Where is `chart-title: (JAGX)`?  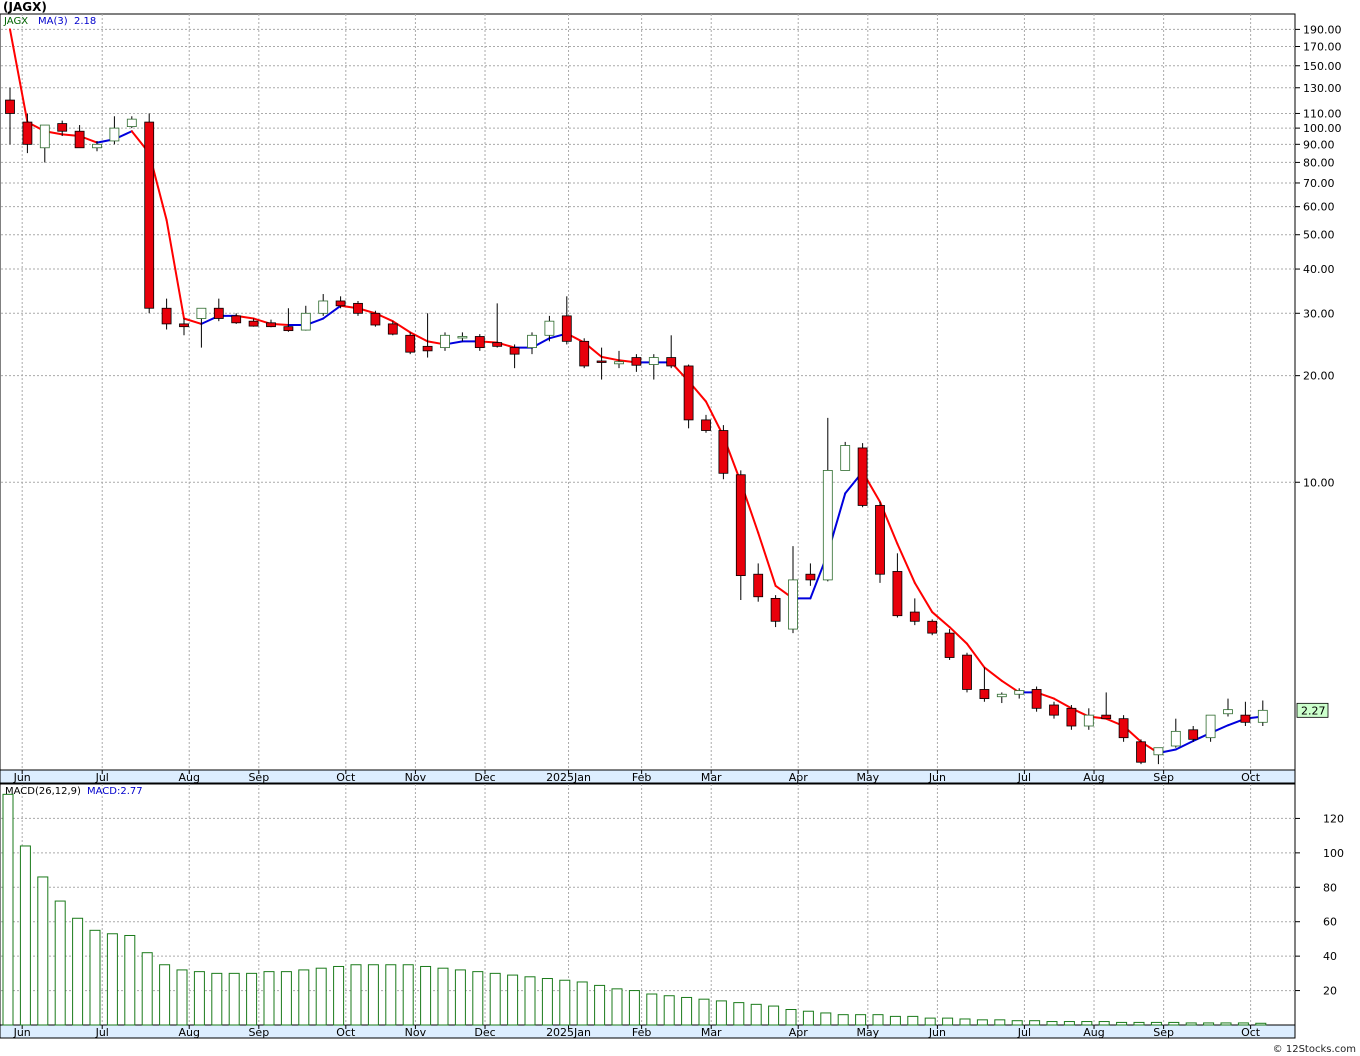
chart-title: (JAGX) is located at coordinates (25, 7).